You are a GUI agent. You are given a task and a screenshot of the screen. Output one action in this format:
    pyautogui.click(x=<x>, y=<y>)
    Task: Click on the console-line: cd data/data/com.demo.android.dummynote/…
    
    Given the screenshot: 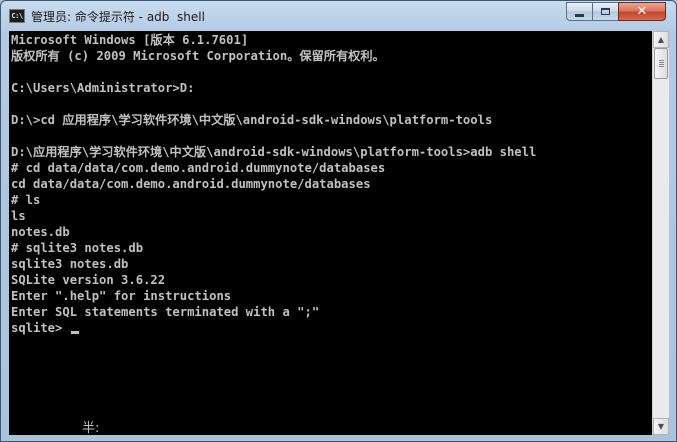 What is the action you would take?
    pyautogui.click(x=191, y=184)
    